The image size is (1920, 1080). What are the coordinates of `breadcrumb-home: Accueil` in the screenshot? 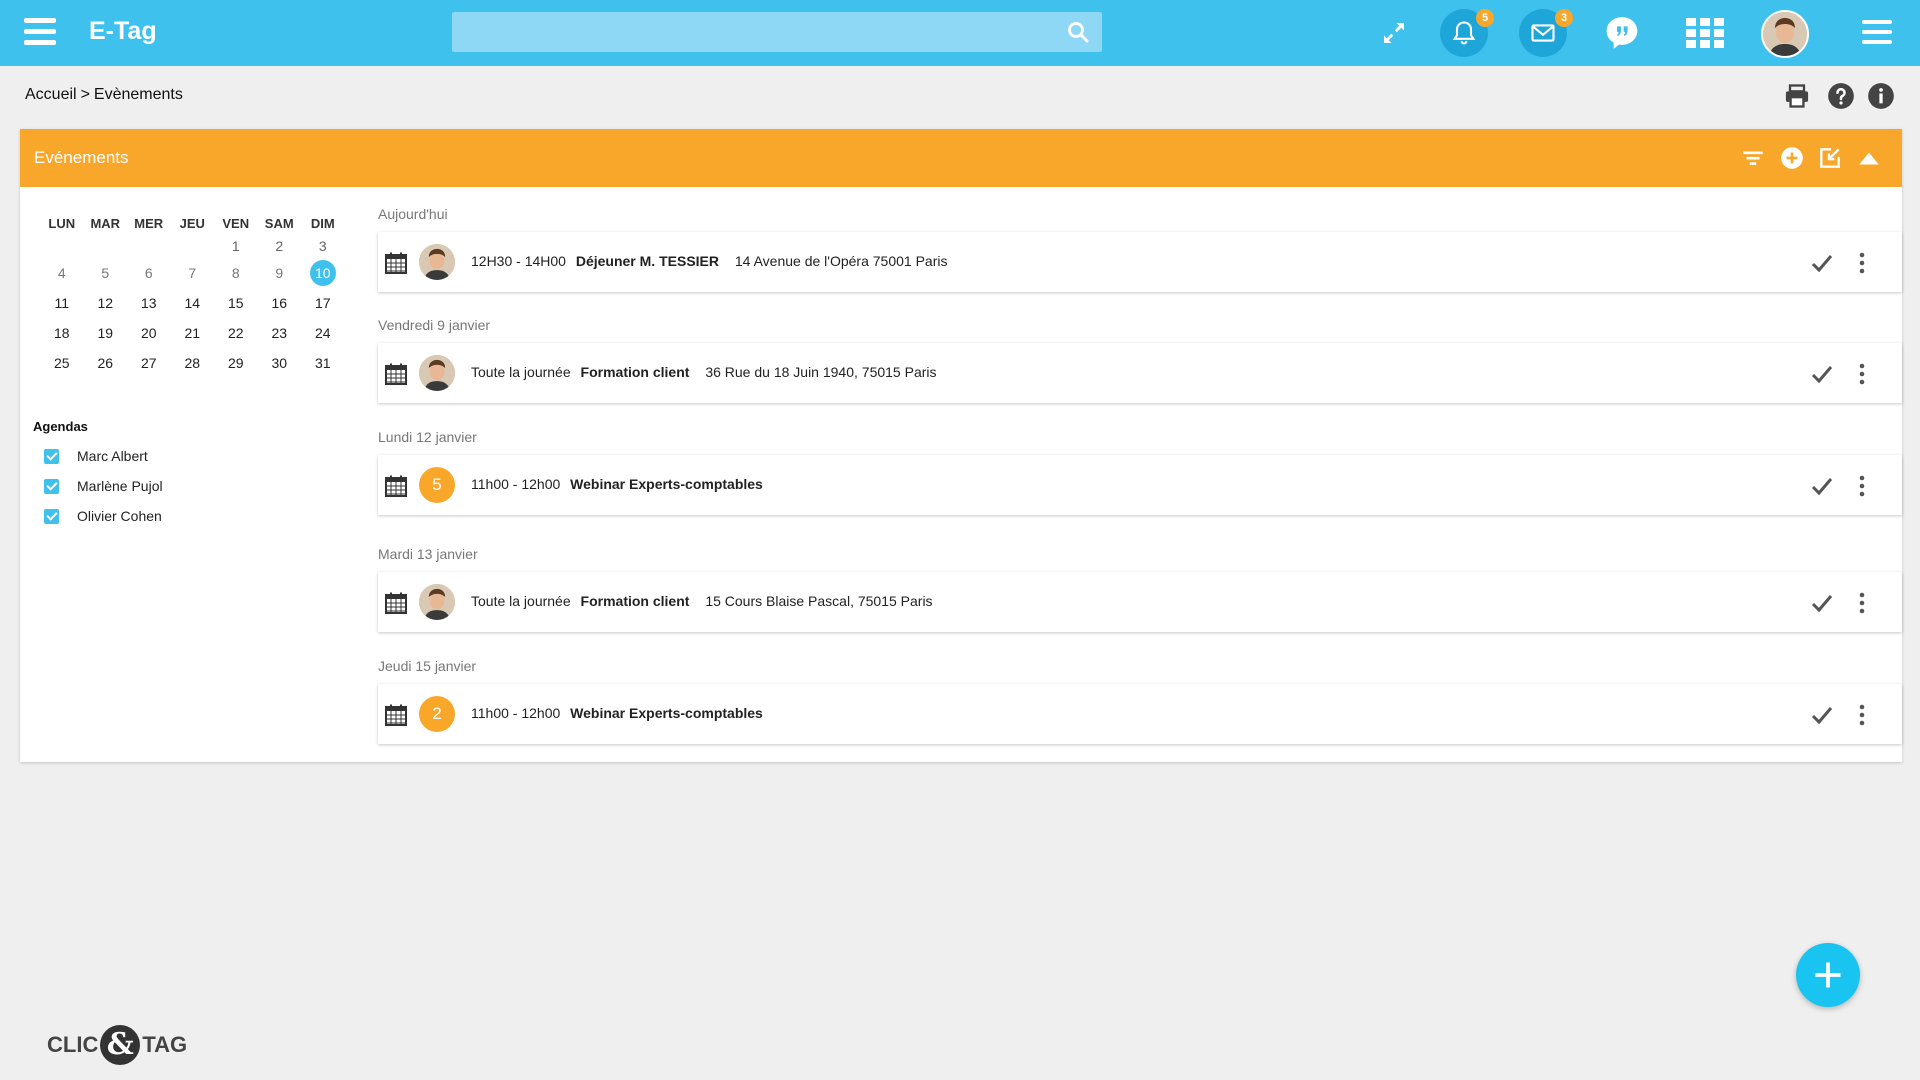 It's located at (51, 94).